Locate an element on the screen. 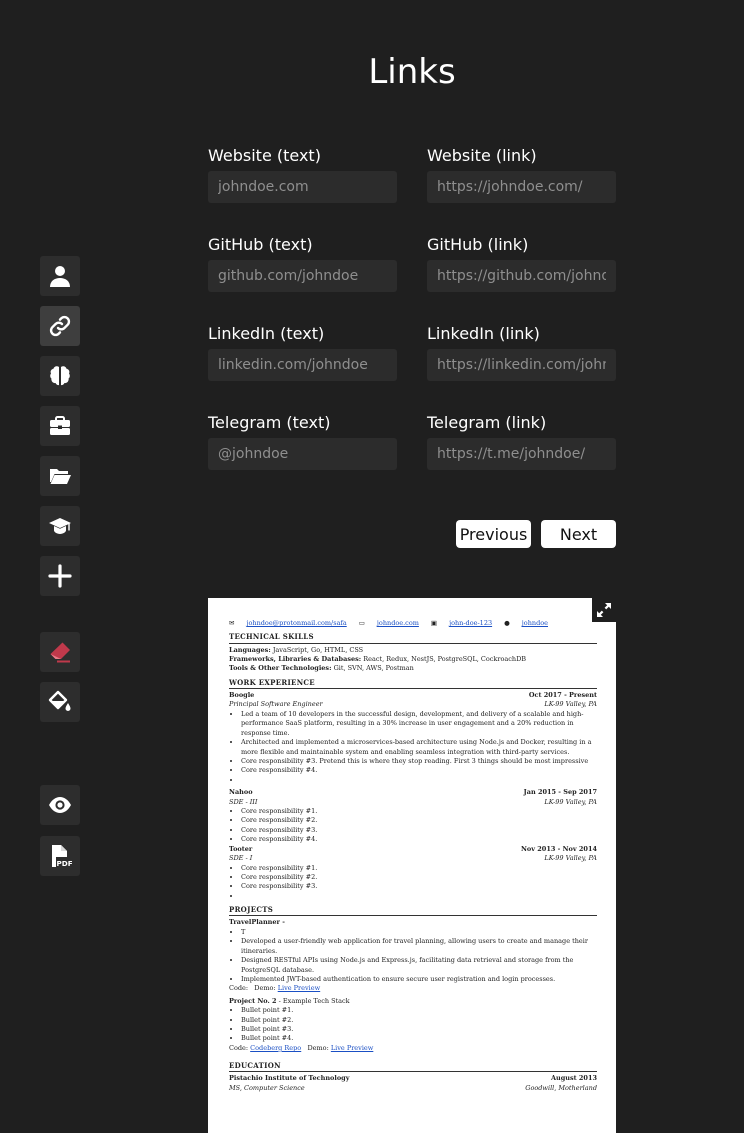 This screenshot has width=744, height=1133. job-company: Boogle is located at coordinates (242, 694).